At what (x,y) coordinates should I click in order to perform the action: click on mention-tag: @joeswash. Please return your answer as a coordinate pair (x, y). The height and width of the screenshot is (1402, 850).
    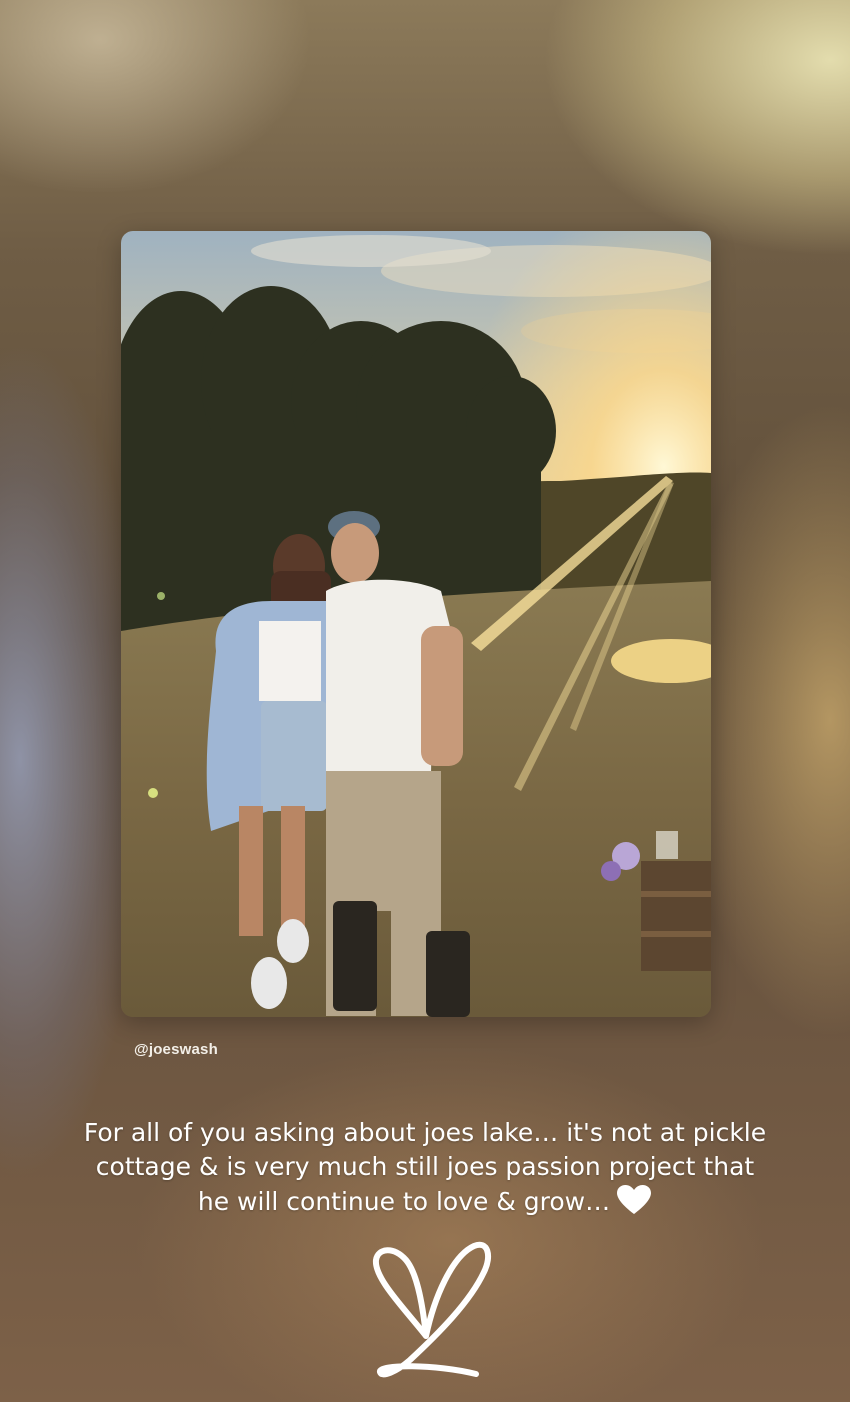
    Looking at the image, I should click on (176, 1049).